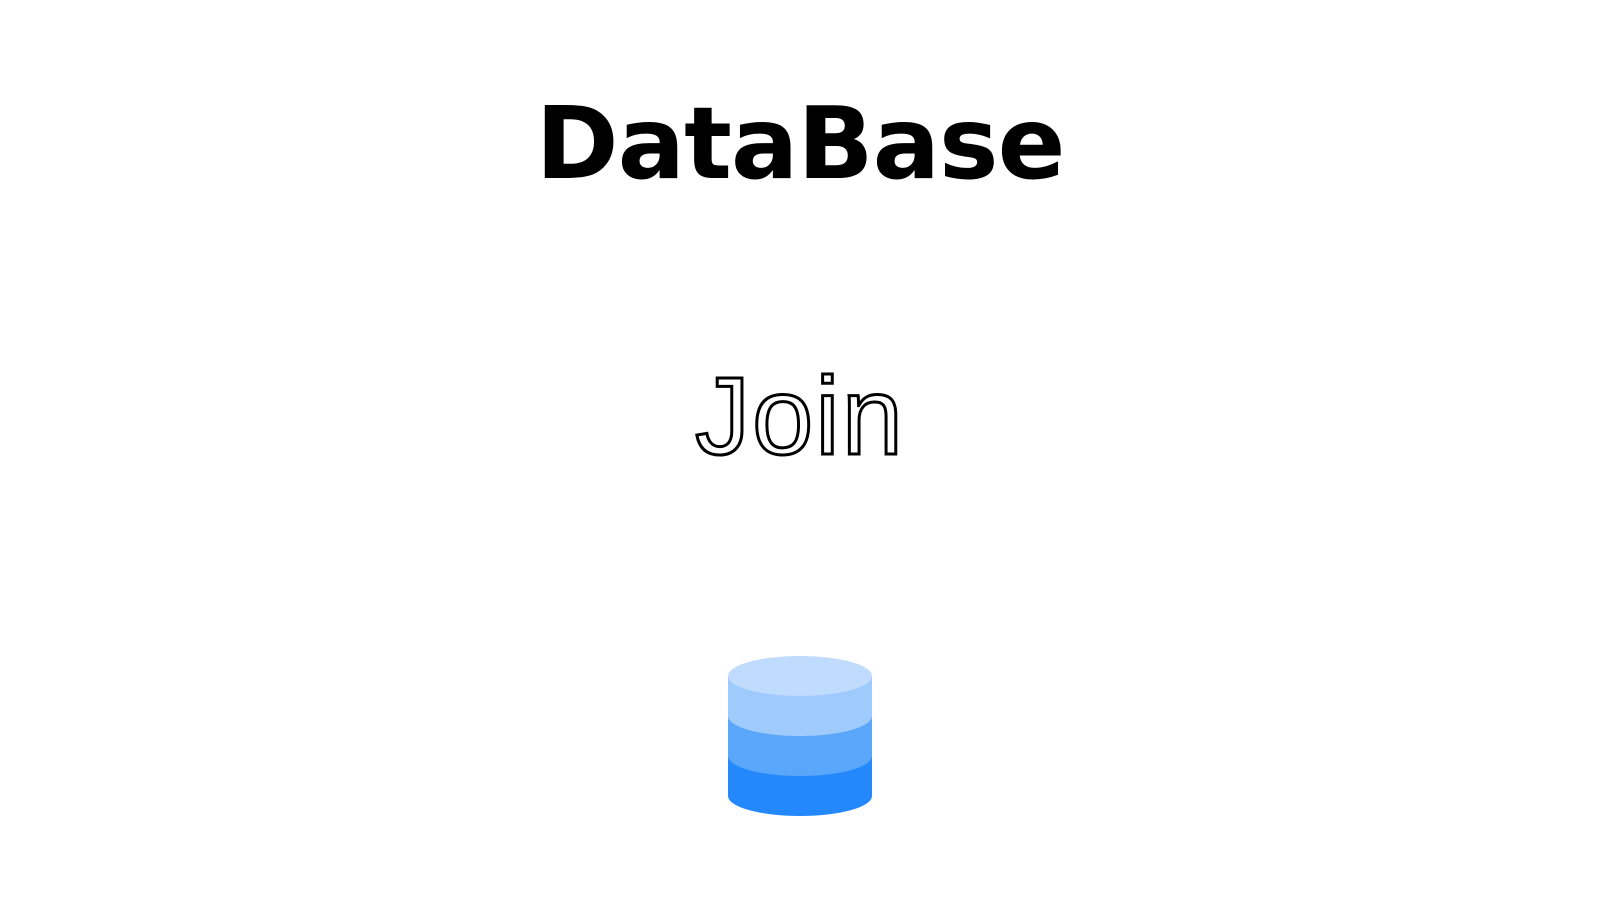  I want to click on database-icon, so click(800, 736).